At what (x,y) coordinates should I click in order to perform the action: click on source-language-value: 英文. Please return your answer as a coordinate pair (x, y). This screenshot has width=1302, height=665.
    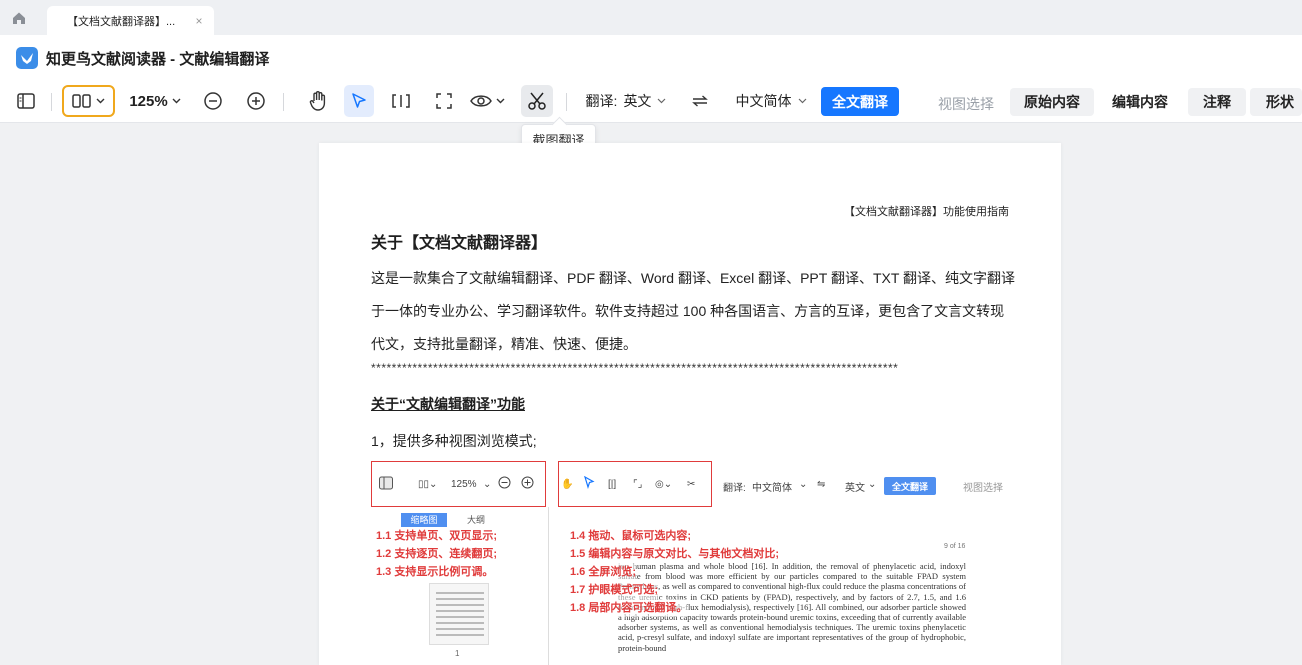
    Looking at the image, I should click on (637, 101).